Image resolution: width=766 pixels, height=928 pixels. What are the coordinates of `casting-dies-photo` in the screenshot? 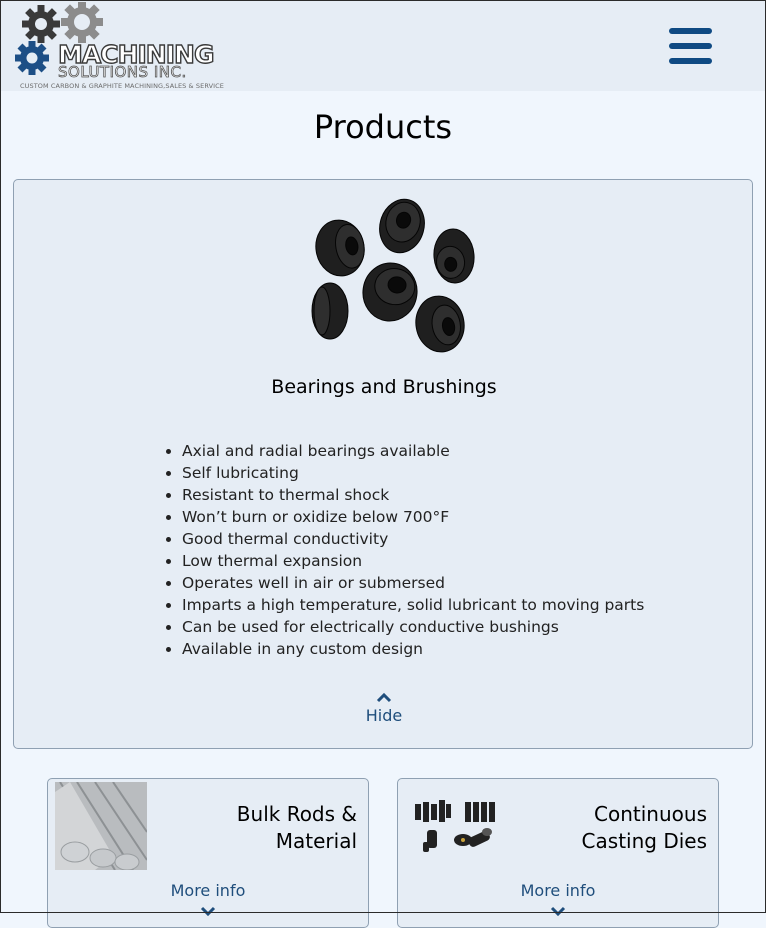 It's located at (451, 826).